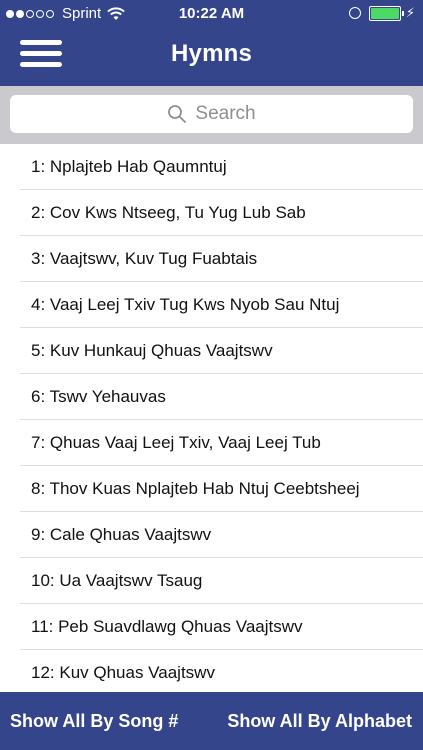 The image size is (423, 750). What do you see at coordinates (211, 627) in the screenshot?
I see `list-item: 11: Peb Suavdlawg Qhuas Vaajtswv` at bounding box center [211, 627].